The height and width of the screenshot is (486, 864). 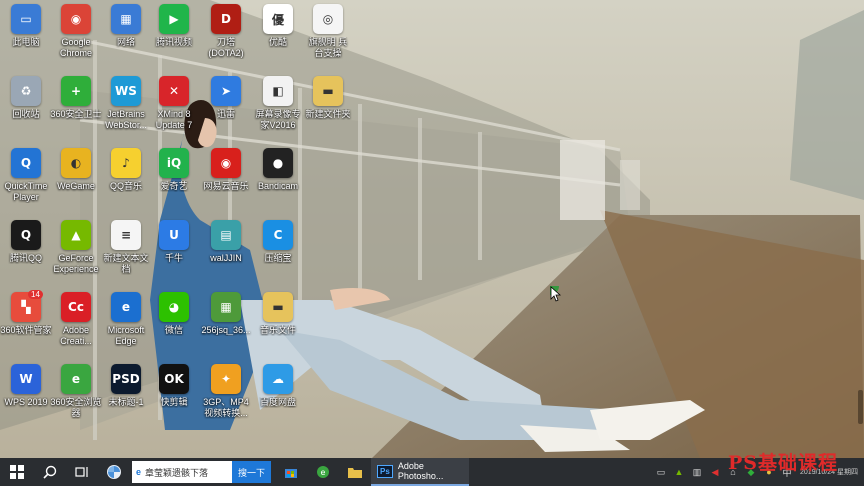 I want to click on task-view-icon, so click(x=81, y=472).